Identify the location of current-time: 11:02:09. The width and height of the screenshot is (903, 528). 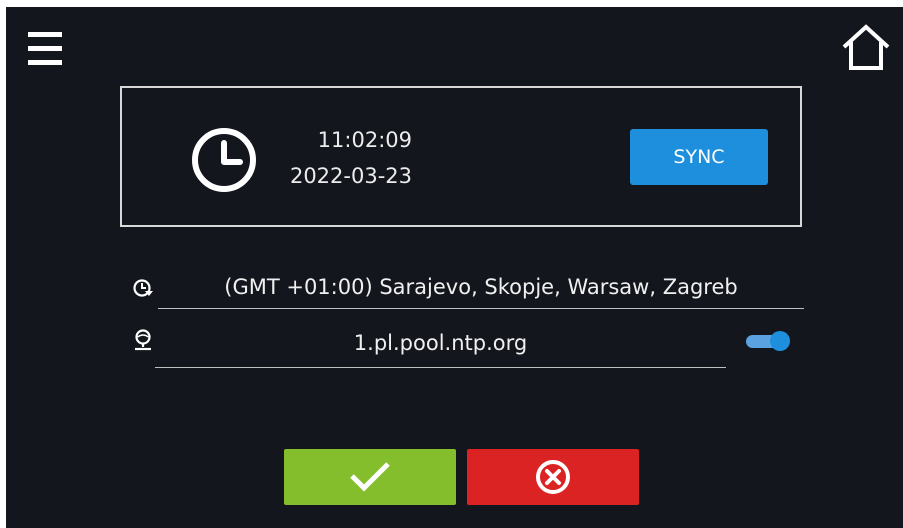
(364, 140).